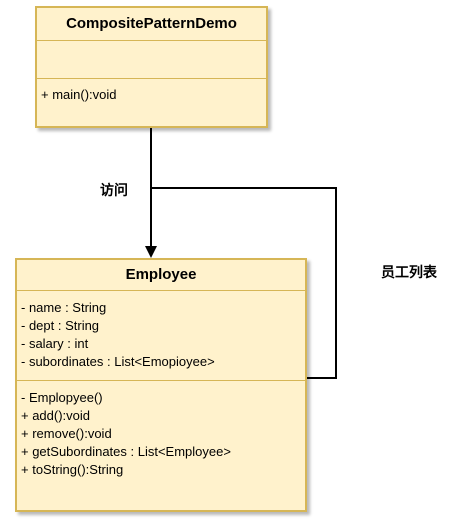 The image size is (453, 520). What do you see at coordinates (72, 469) in the screenshot?
I see `operation: + toString():String` at bounding box center [72, 469].